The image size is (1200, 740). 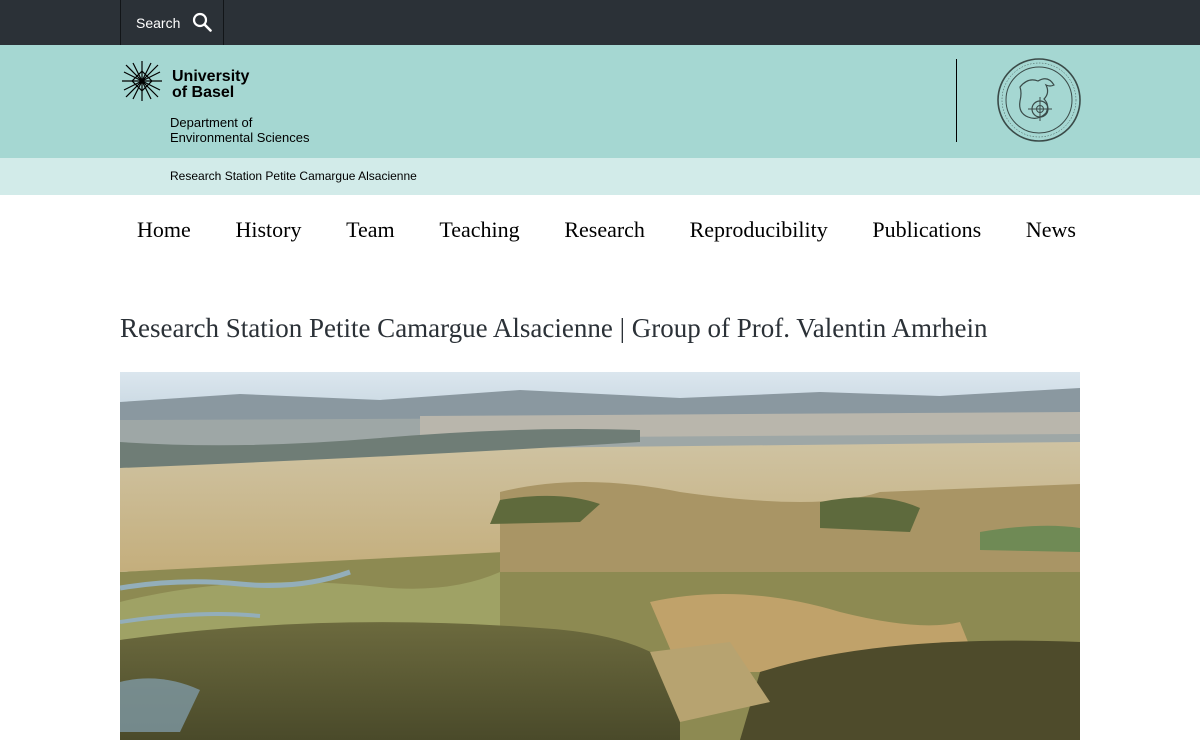 What do you see at coordinates (142, 81) in the screenshot?
I see `university-basilisk-logo-icon` at bounding box center [142, 81].